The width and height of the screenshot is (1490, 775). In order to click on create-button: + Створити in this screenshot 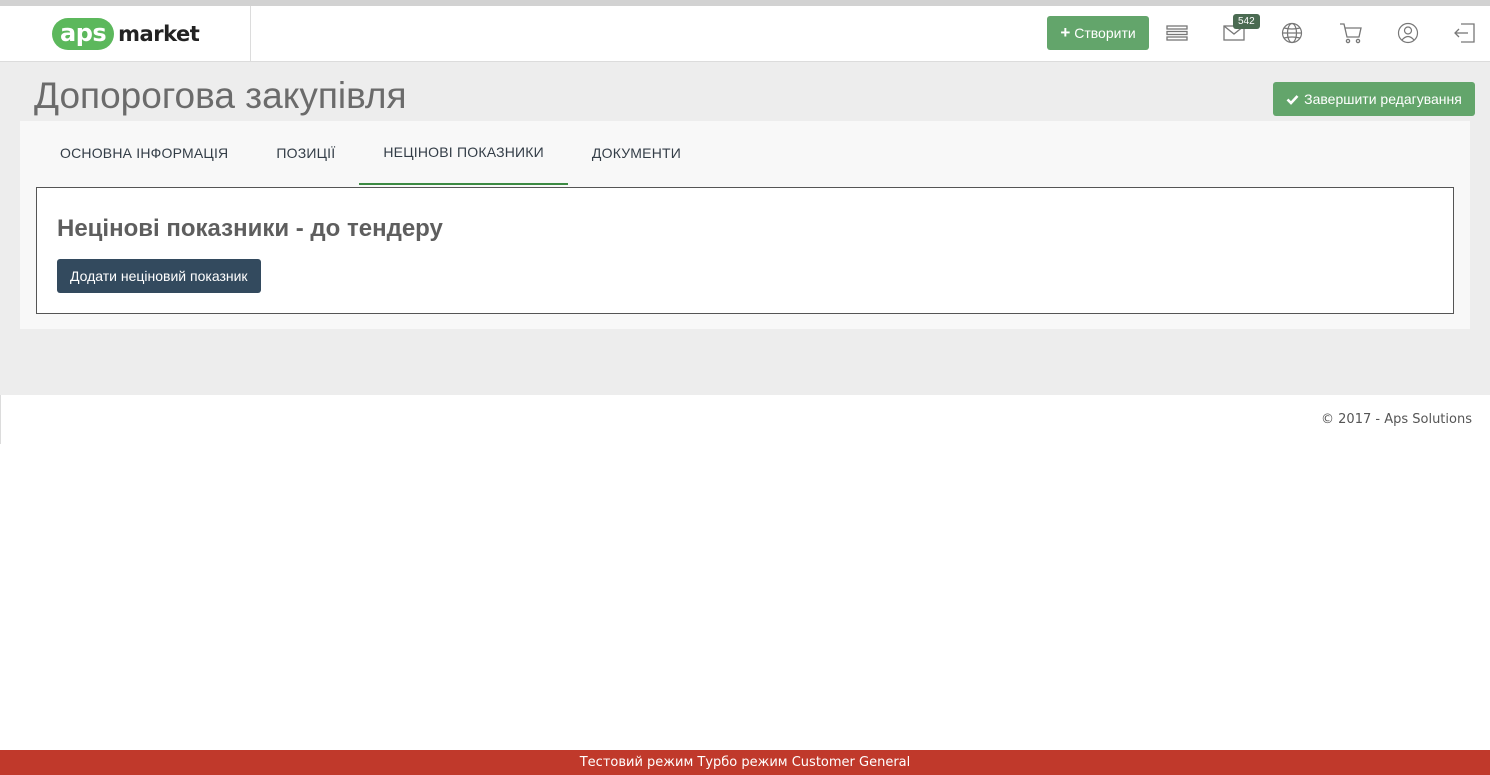, I will do `click(1098, 33)`.